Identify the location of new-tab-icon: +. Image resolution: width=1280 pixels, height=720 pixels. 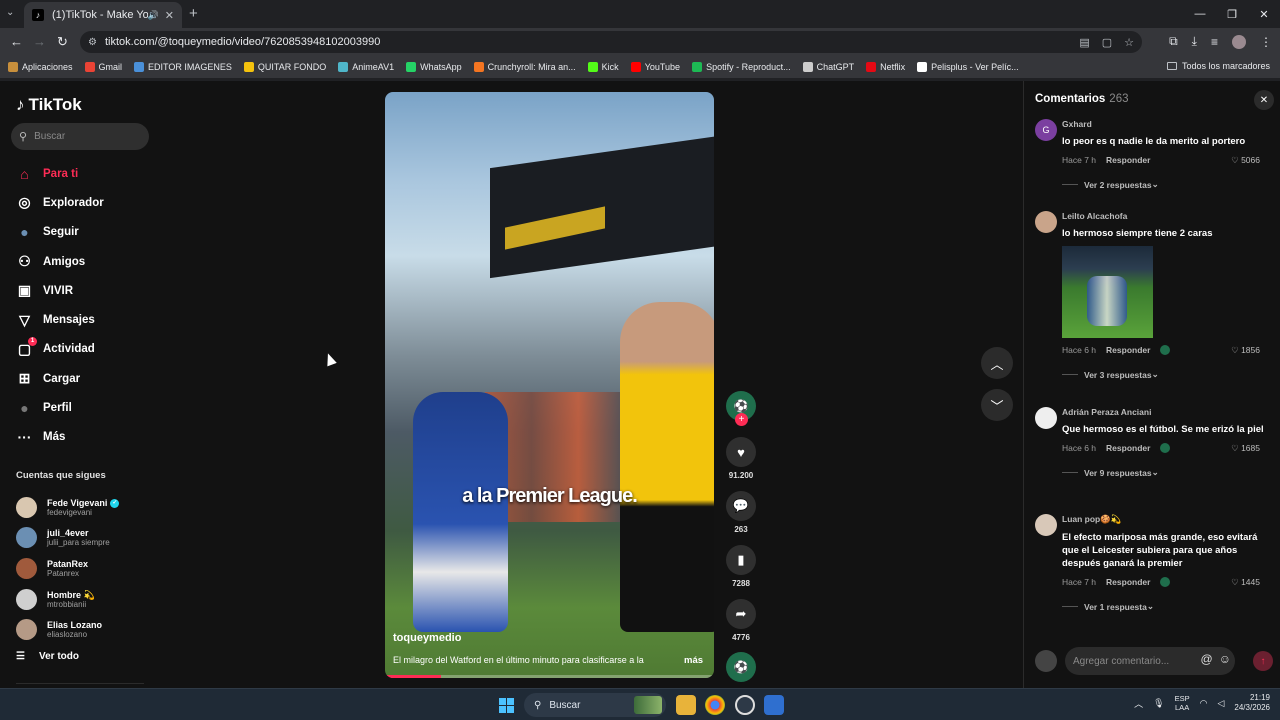
(193, 13).